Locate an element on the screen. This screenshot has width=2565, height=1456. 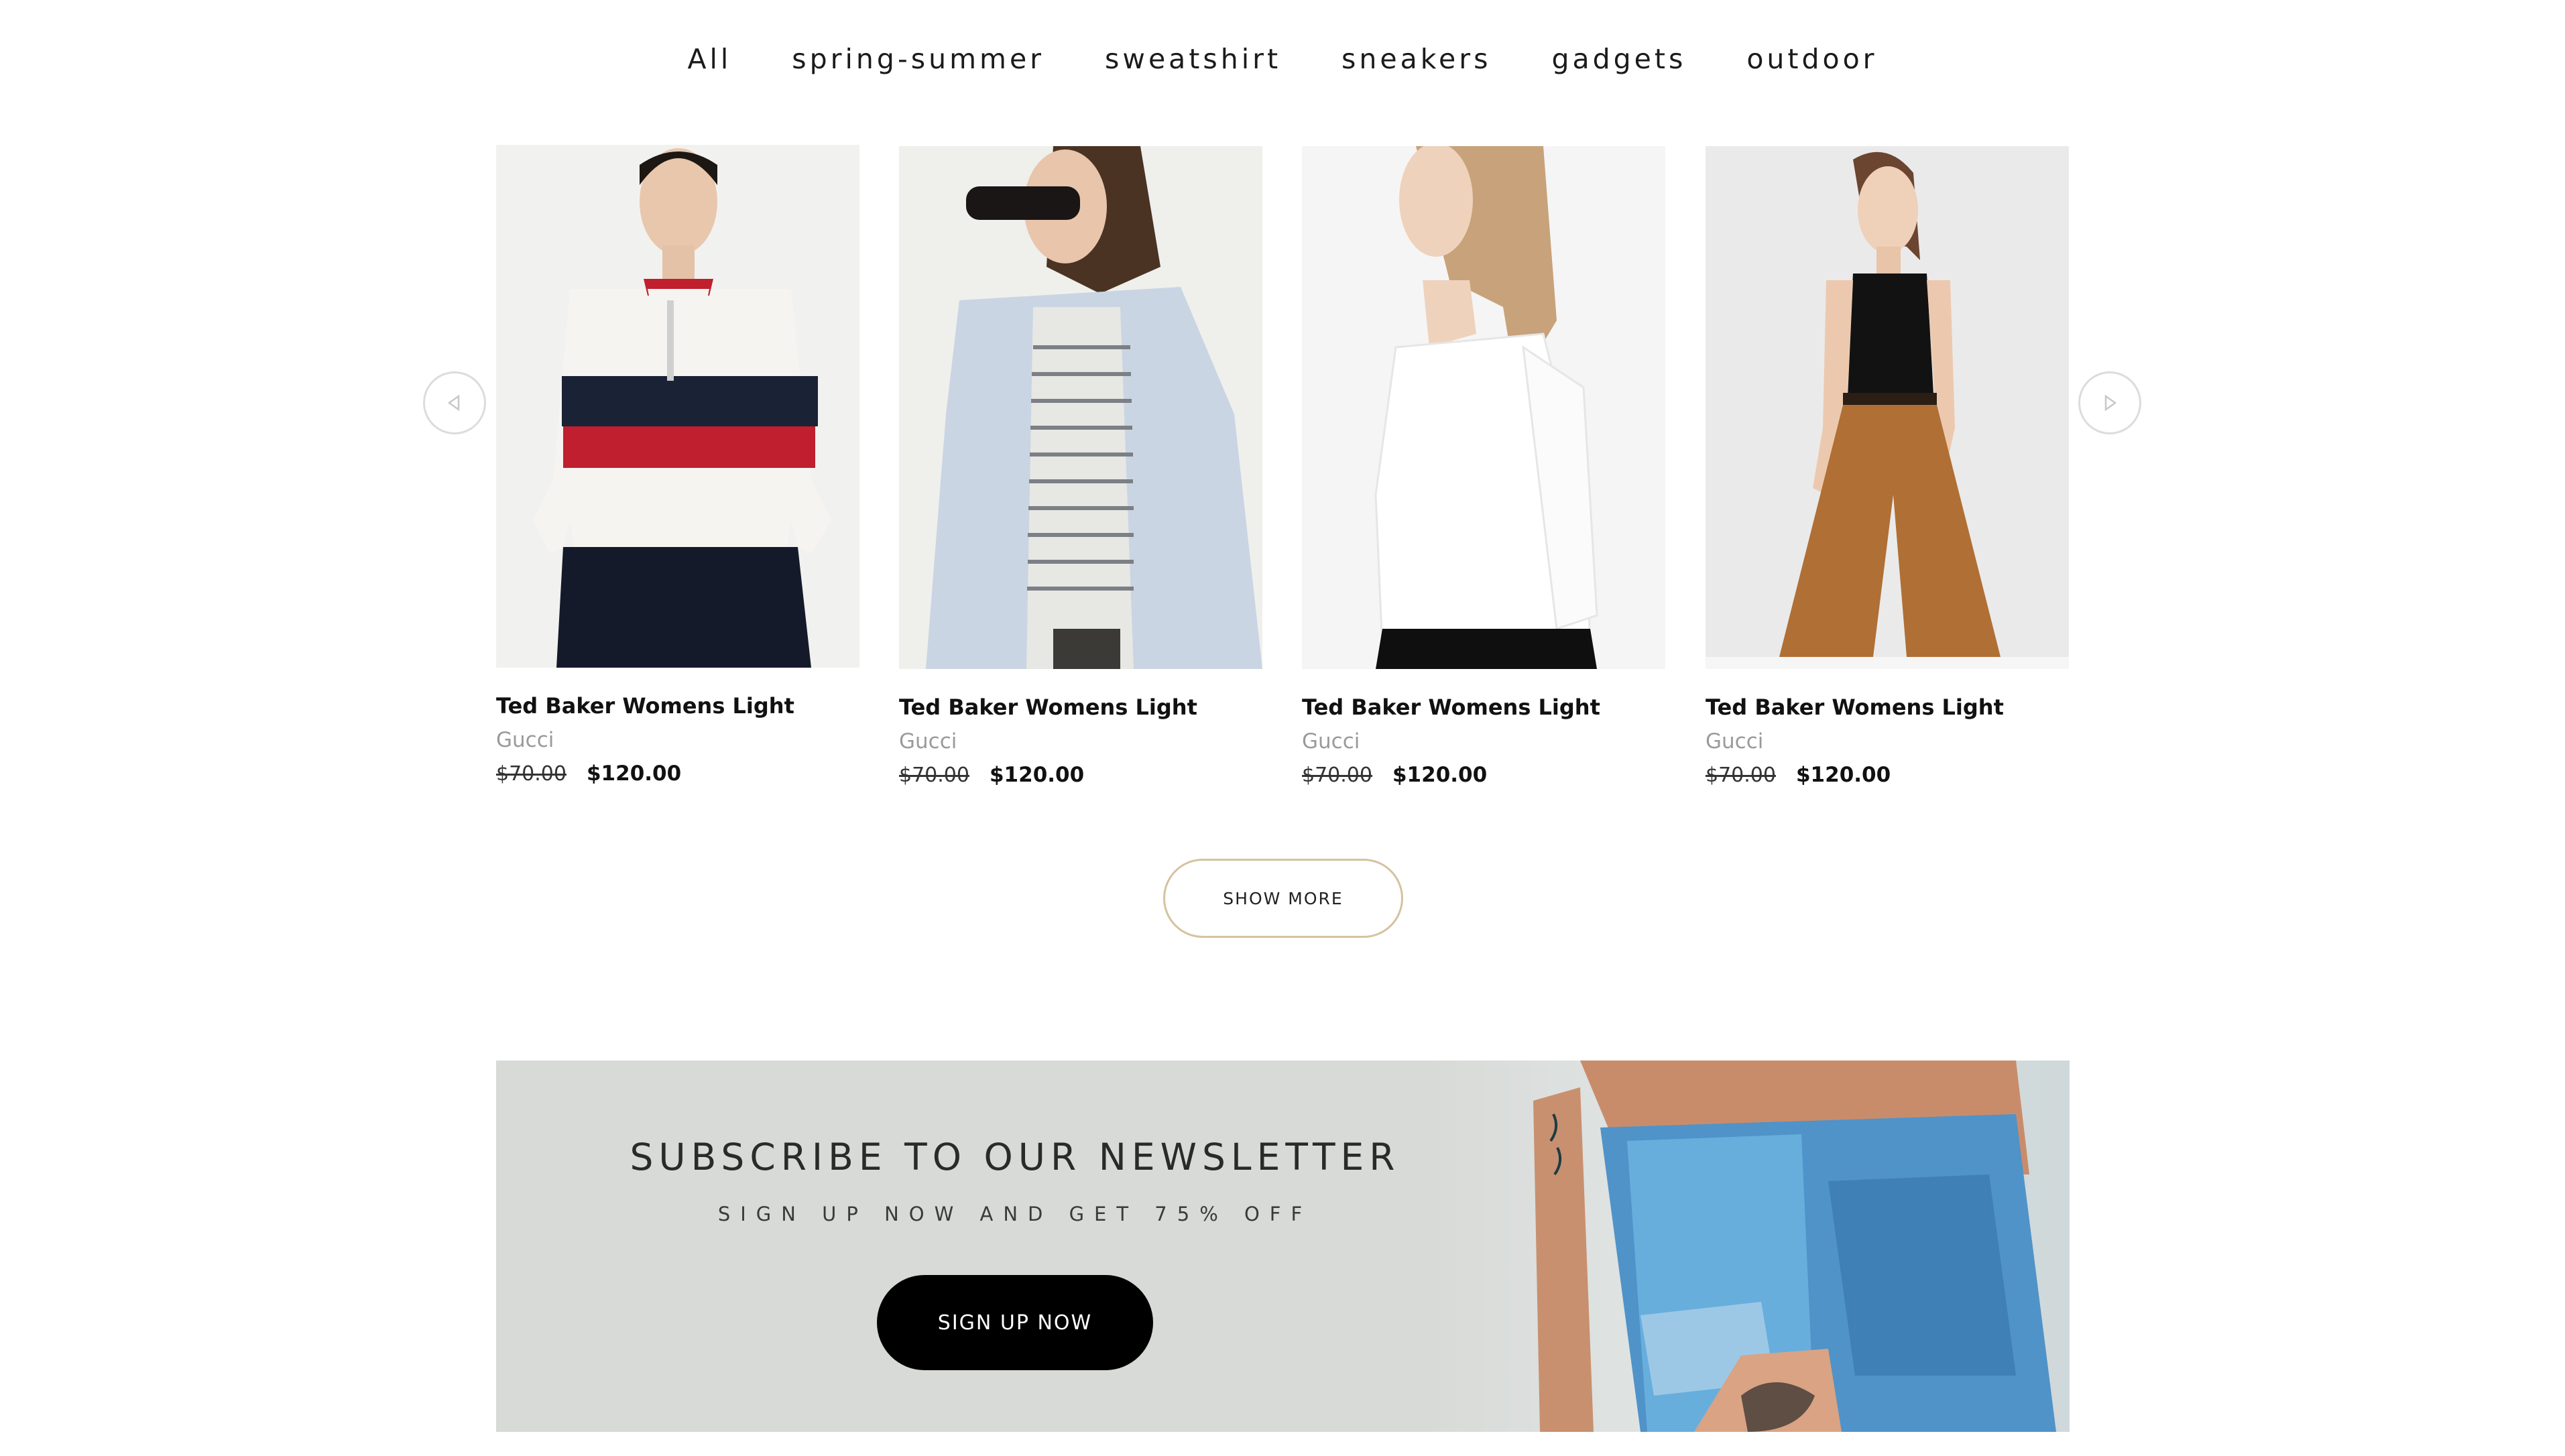
carousel-next-button is located at coordinates (2110, 402).